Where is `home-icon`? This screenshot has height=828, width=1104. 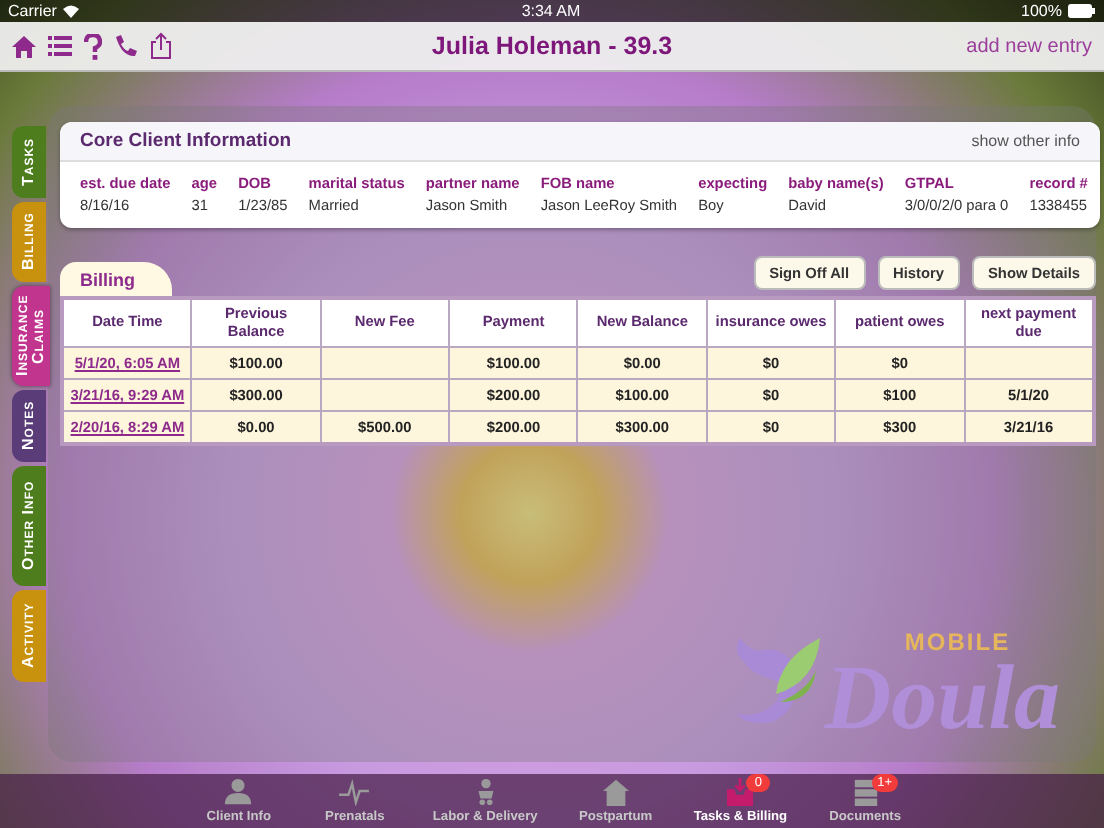
home-icon is located at coordinates (24, 46).